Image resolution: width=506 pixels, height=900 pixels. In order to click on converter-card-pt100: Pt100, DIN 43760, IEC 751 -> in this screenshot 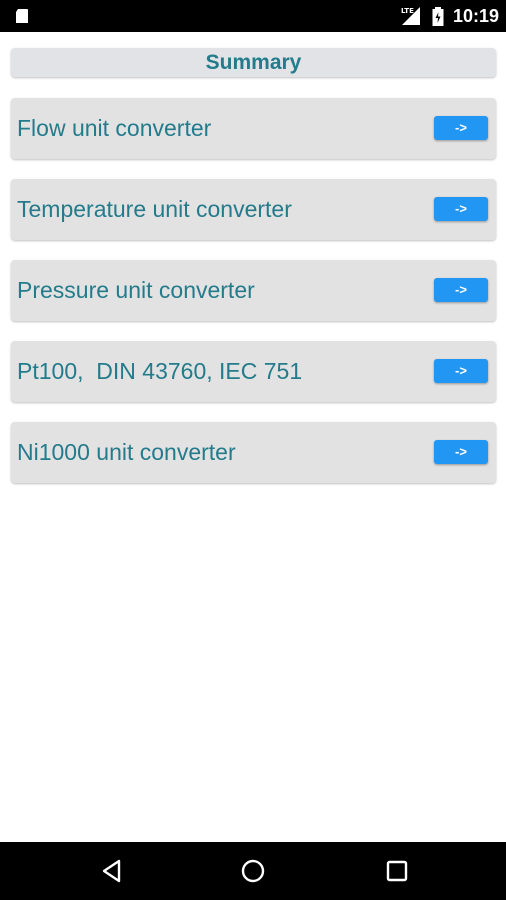, I will do `click(253, 371)`.